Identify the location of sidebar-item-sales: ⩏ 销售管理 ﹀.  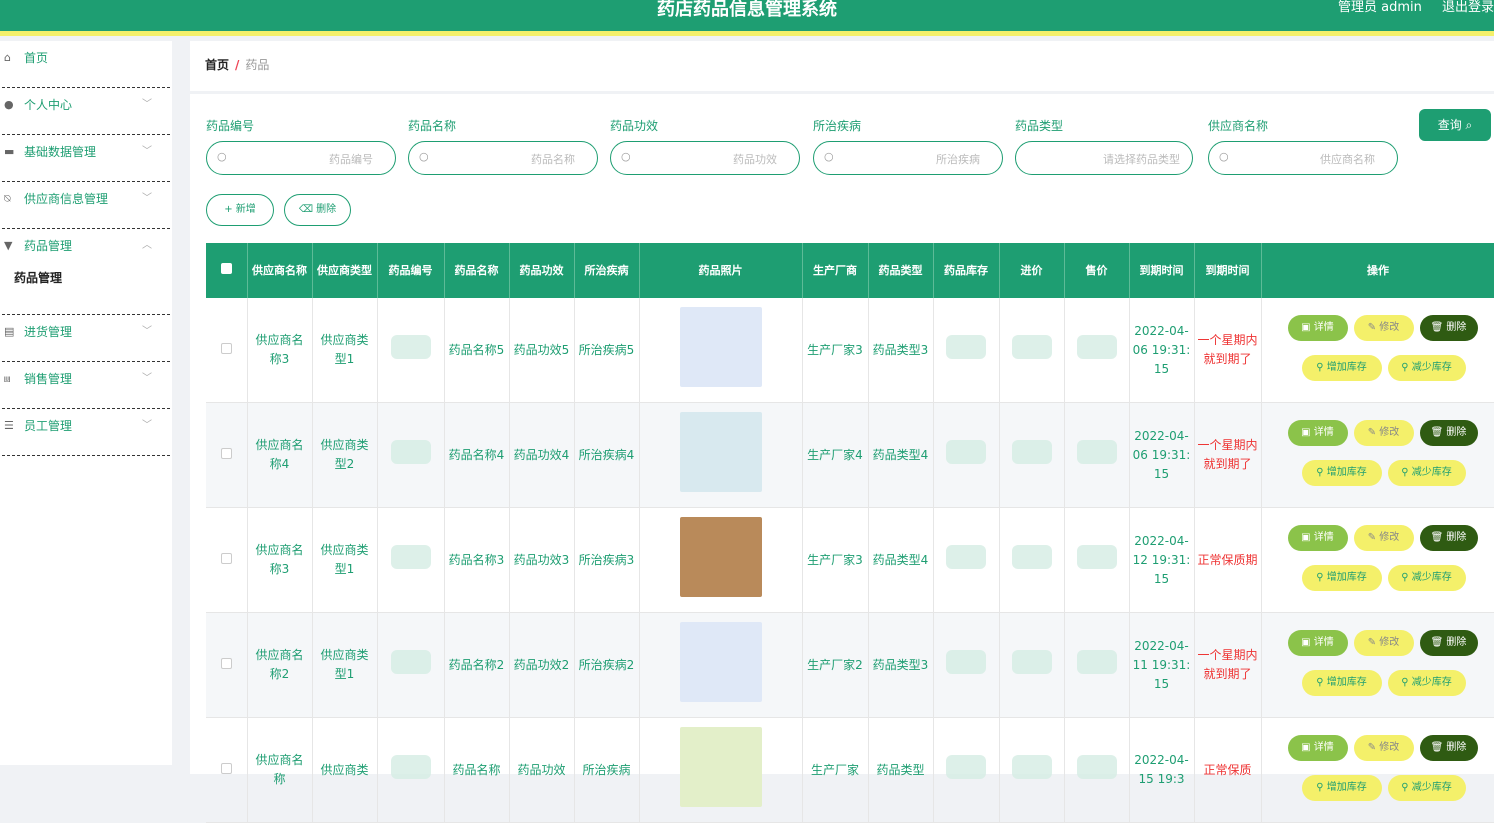
(86, 385).